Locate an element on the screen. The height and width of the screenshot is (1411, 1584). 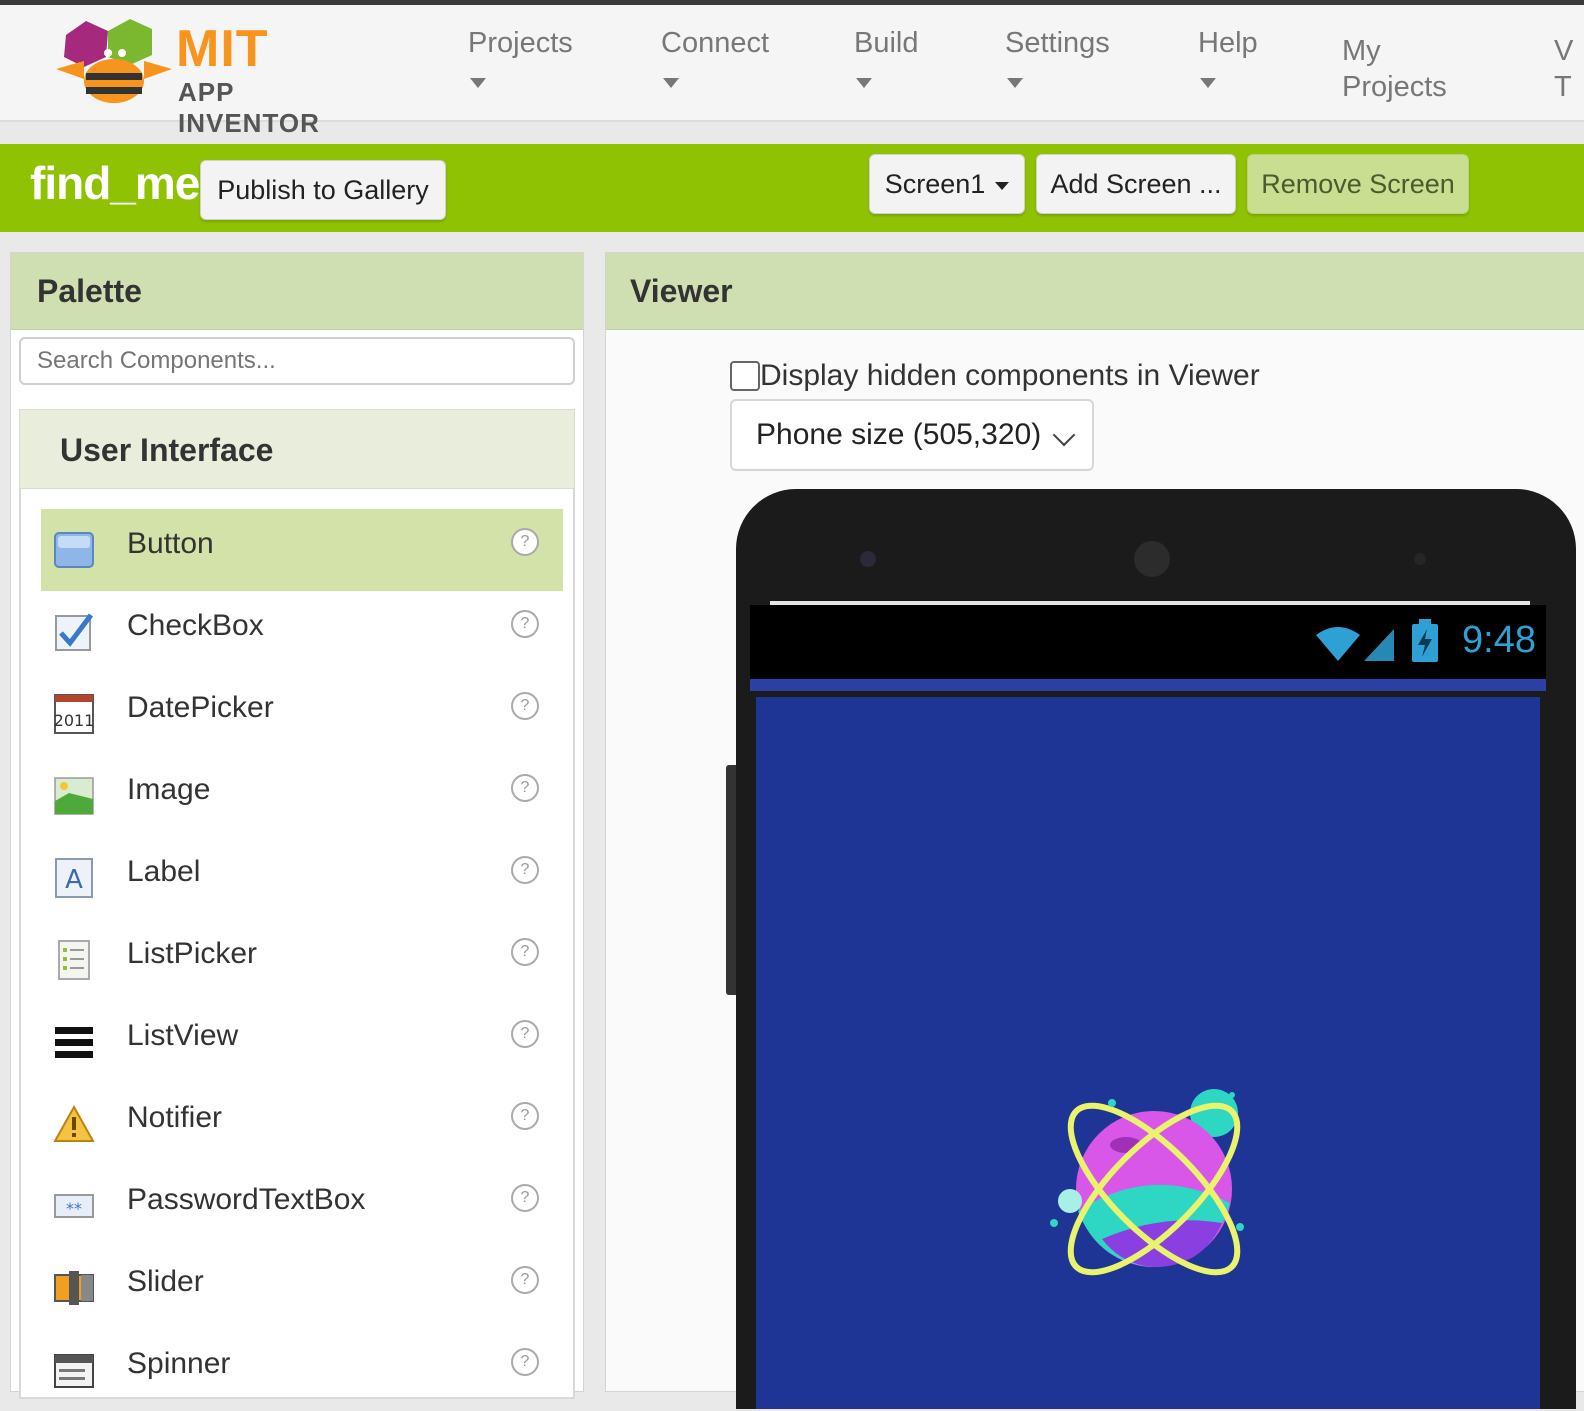
logo-app-inventor-text: APP INVENTOR is located at coordinates (249, 107).